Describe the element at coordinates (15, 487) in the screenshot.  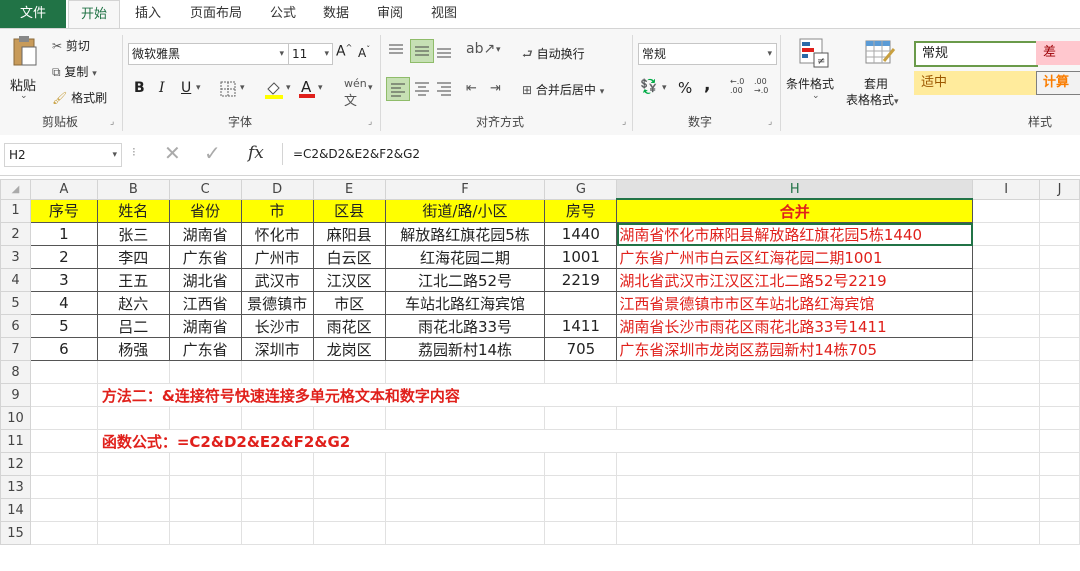
I see `row-header: 13` at that location.